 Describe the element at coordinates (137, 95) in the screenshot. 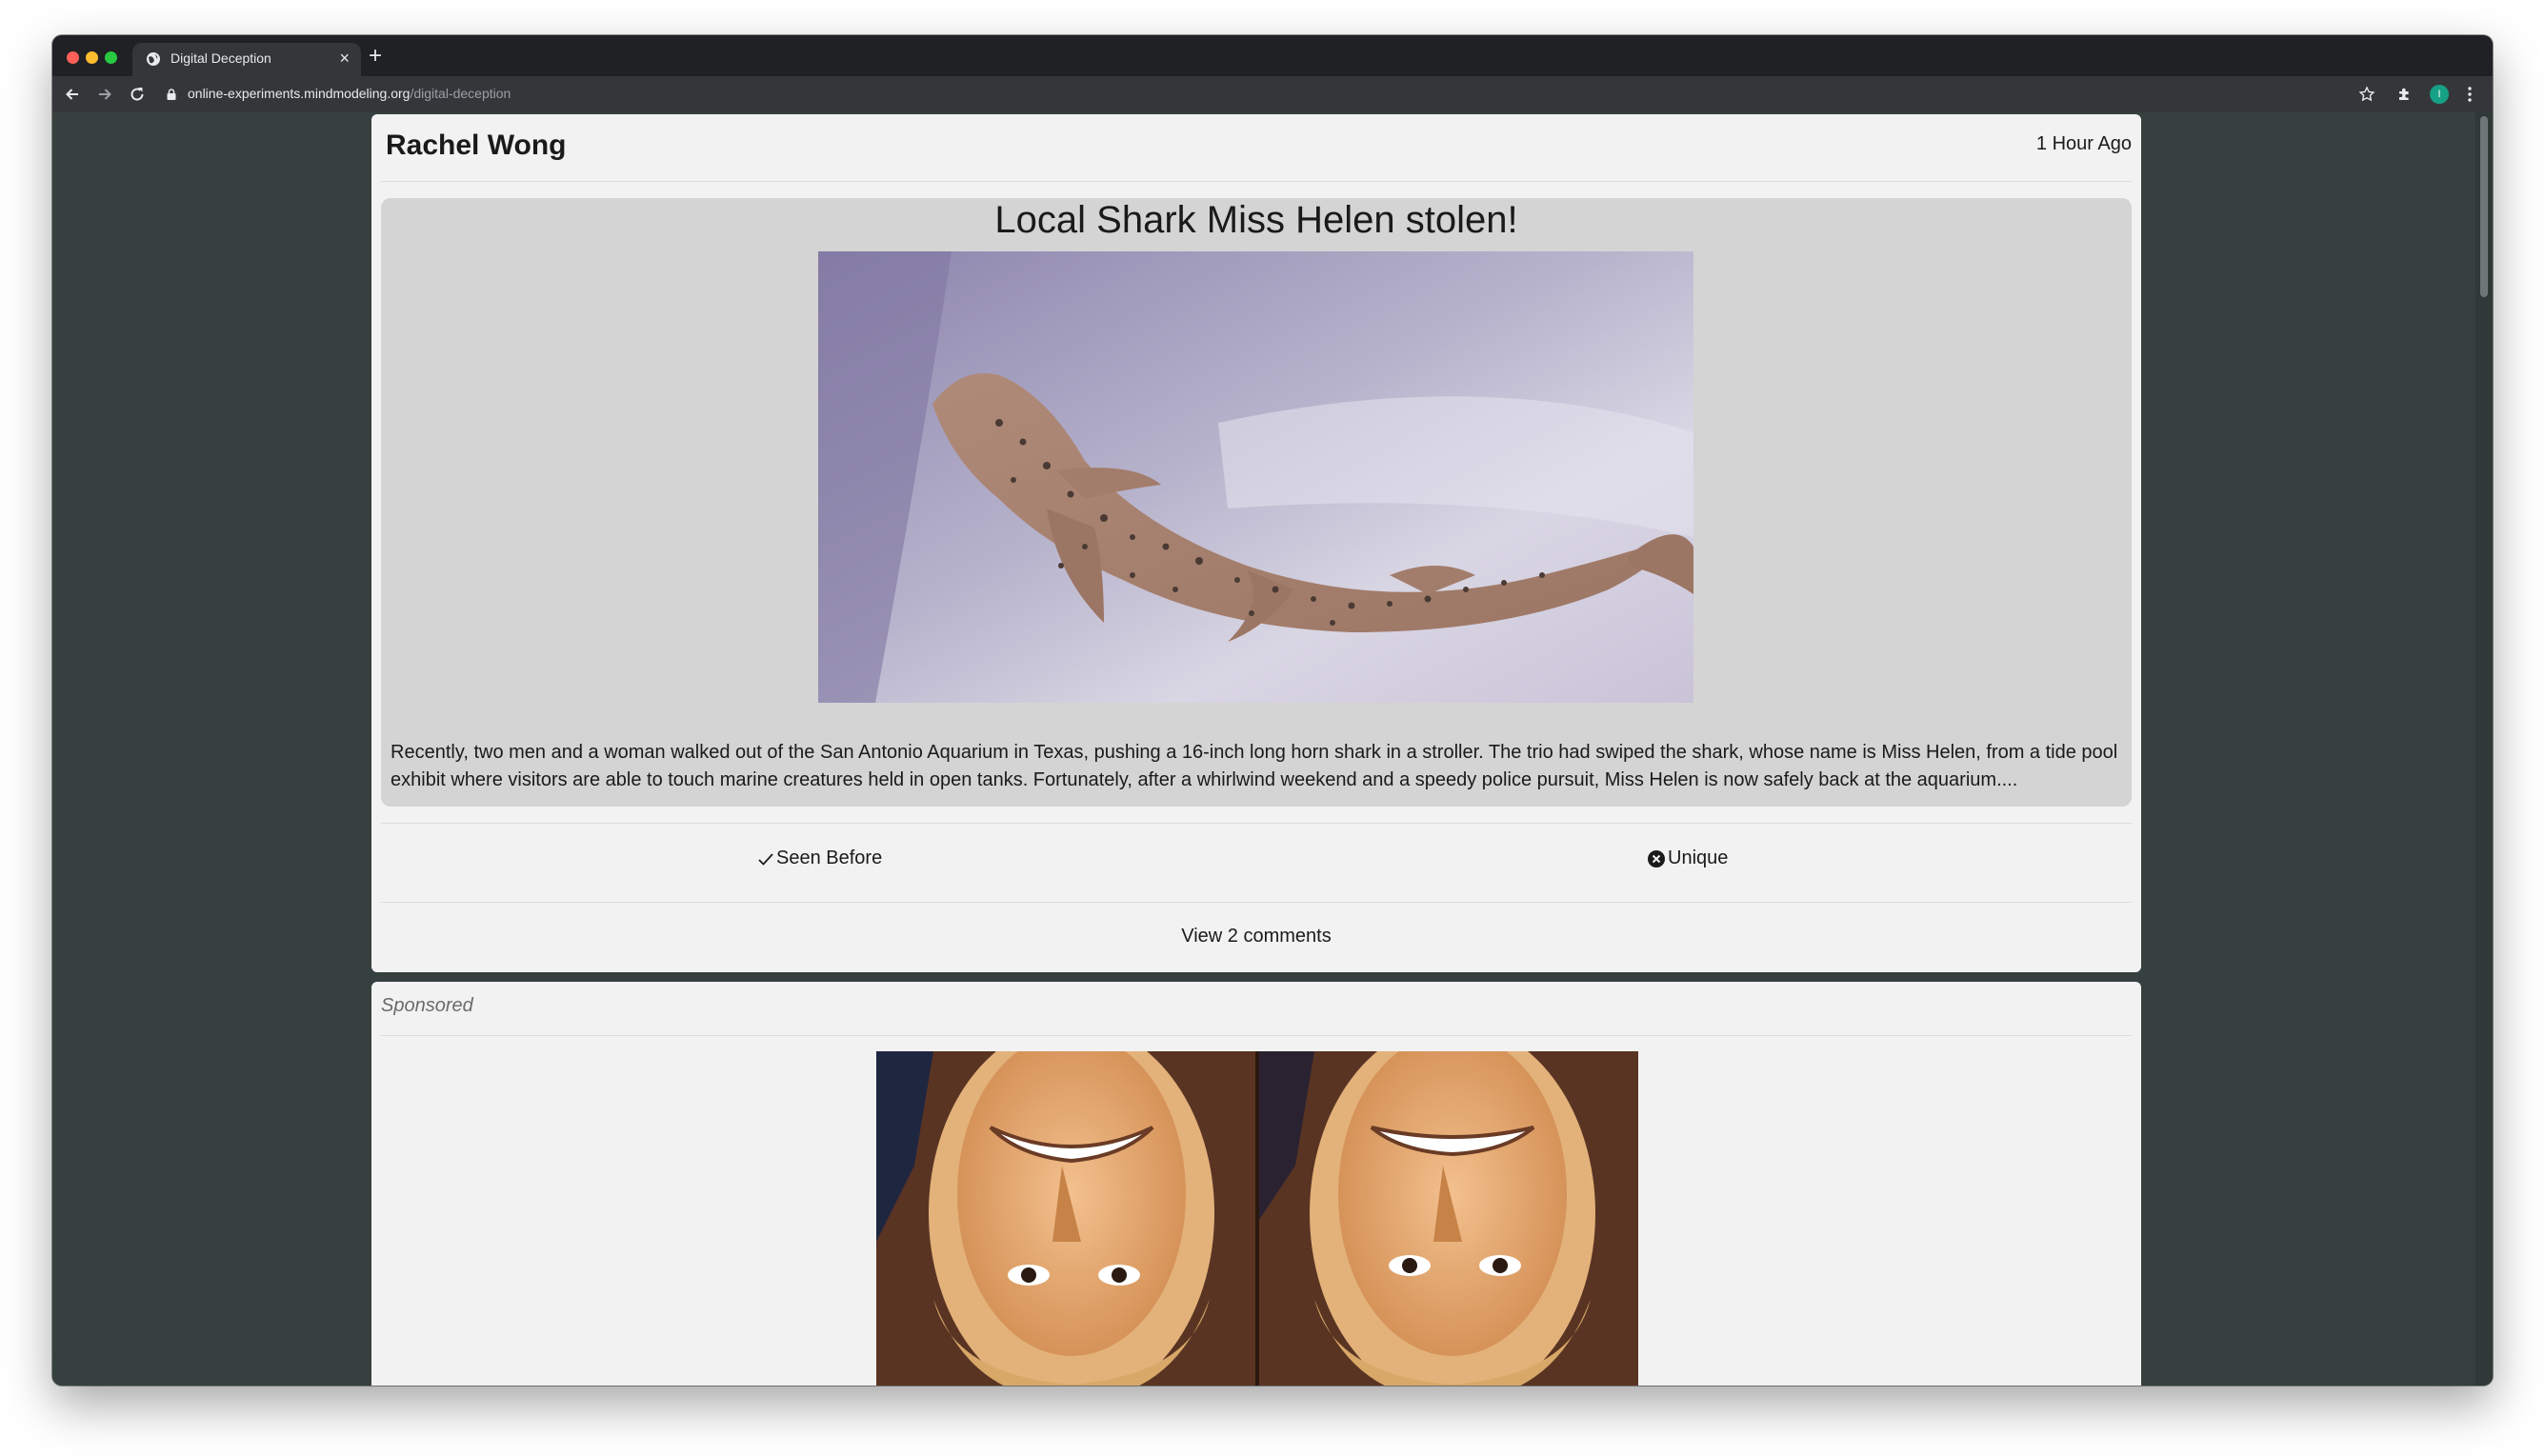

I see `reload-icon` at that location.